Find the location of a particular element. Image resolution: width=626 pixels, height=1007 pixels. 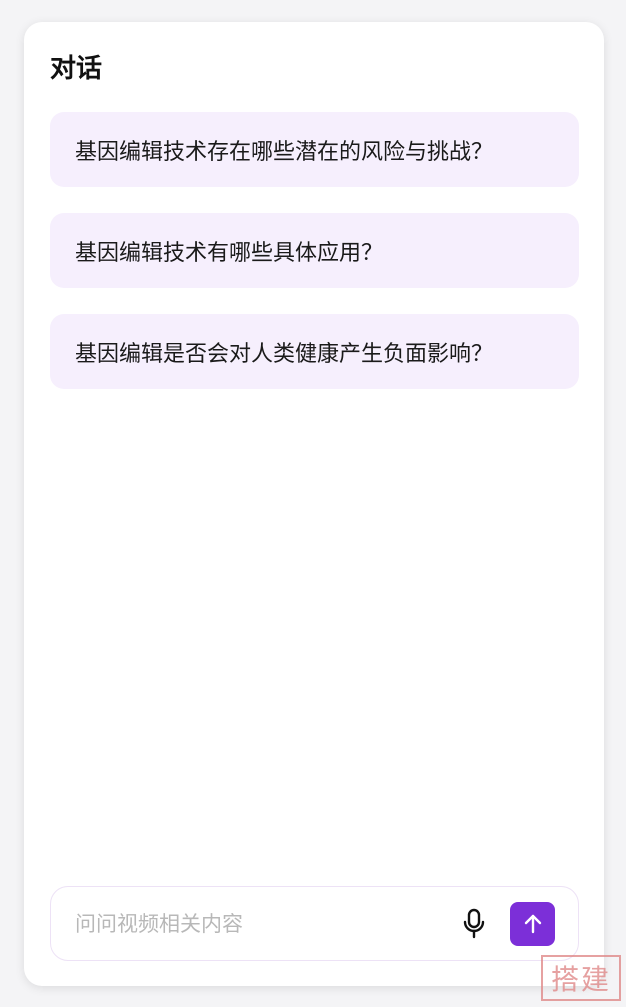

chat-input is located at coordinates (267, 923).